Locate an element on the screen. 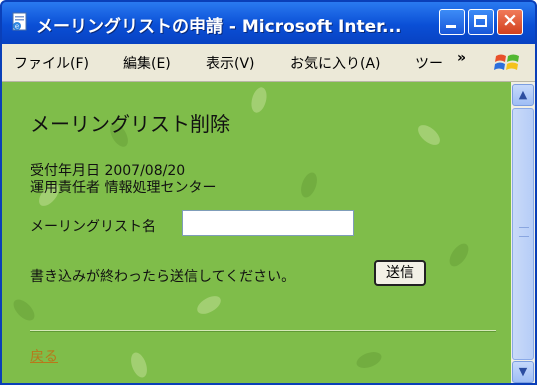 Image resolution: width=537 pixels, height=385 pixels. minimize-icon is located at coordinates (451, 26).